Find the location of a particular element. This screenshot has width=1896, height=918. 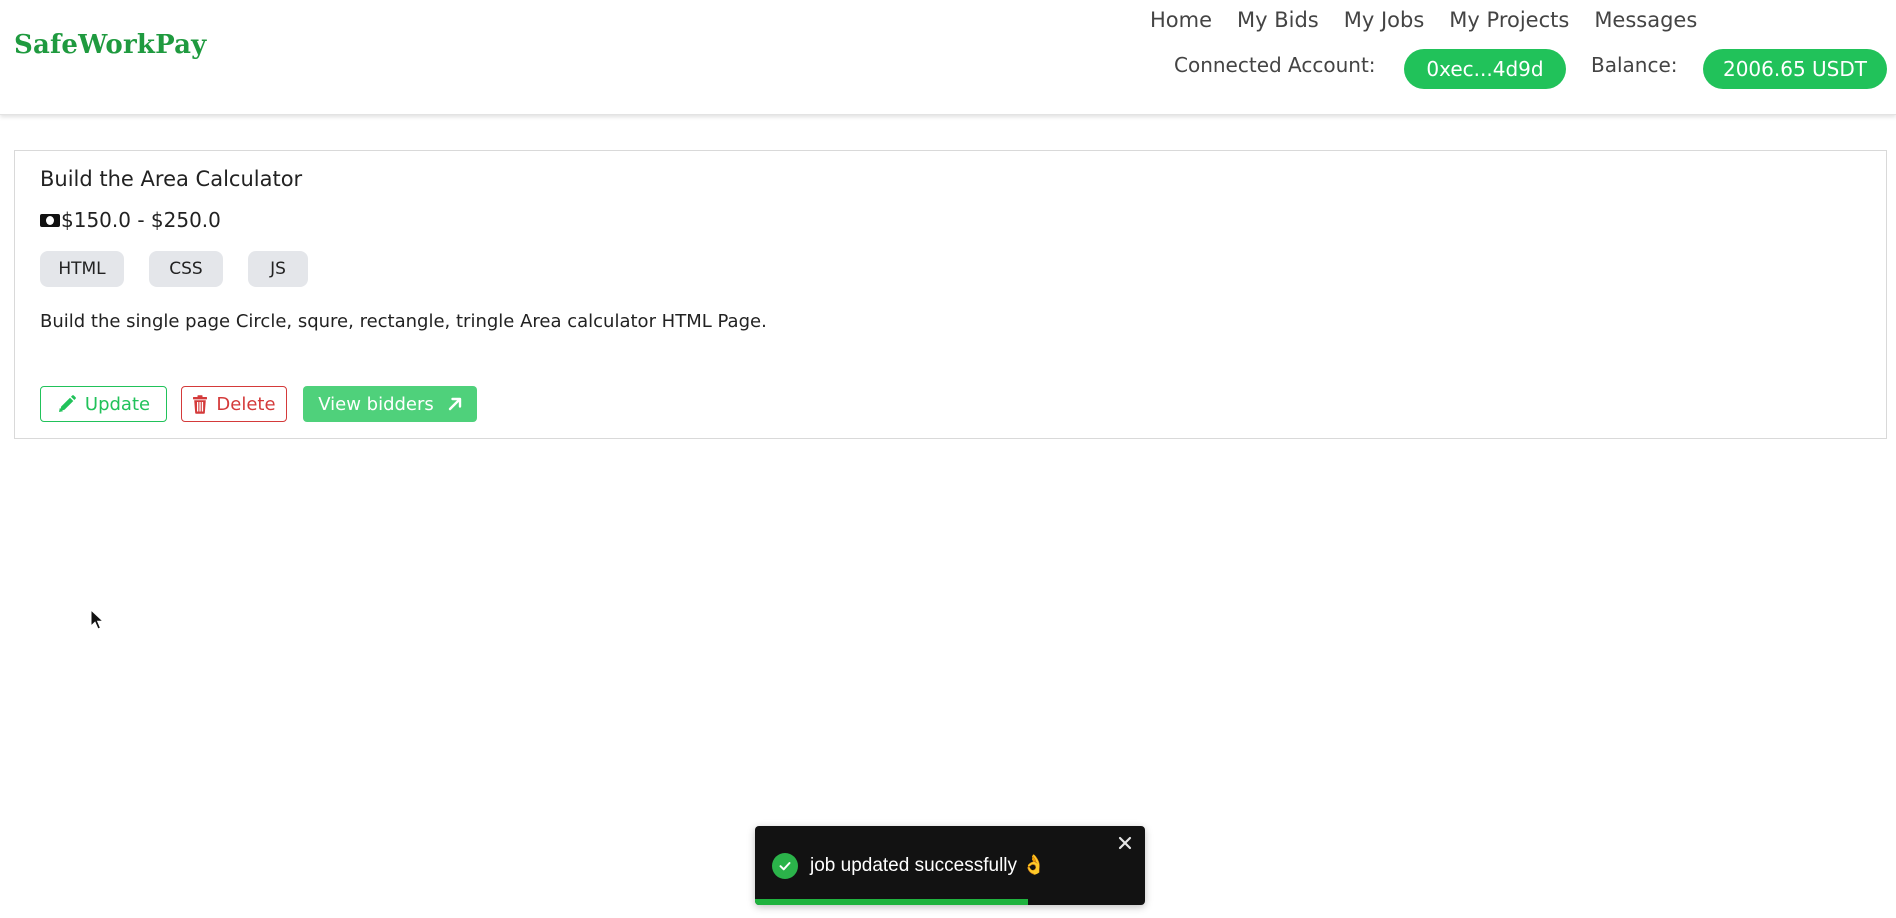

update-button: Update is located at coordinates (103, 404).